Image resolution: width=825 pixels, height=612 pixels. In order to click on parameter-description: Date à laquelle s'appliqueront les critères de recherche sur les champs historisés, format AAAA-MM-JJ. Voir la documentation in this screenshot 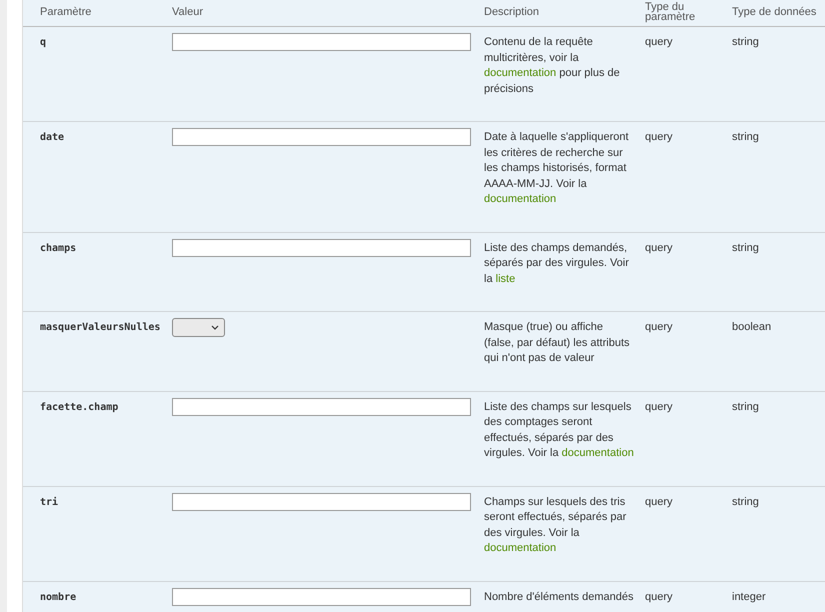, I will do `click(557, 168)`.